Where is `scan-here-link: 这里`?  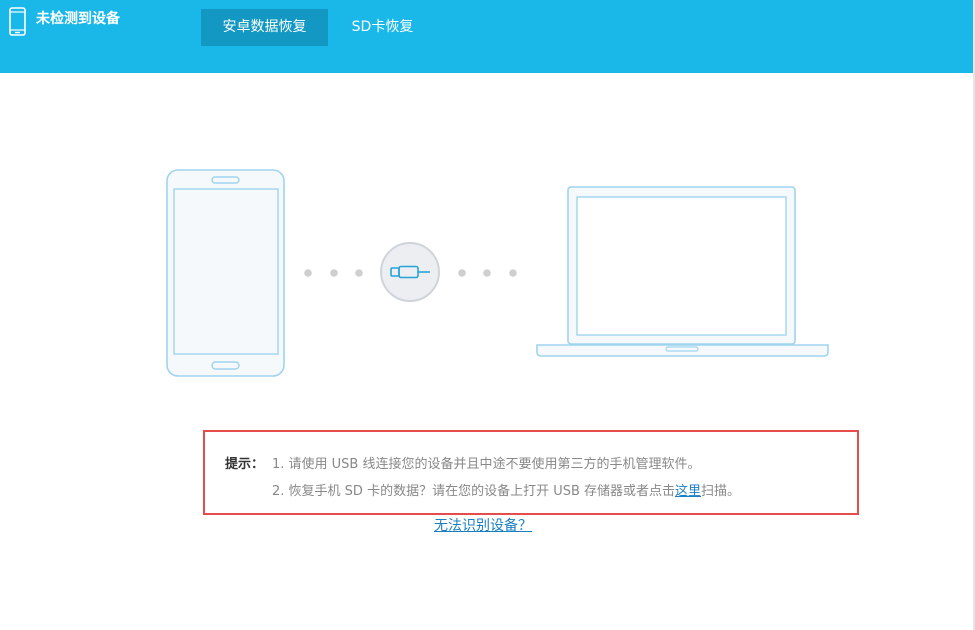 scan-here-link: 这里 is located at coordinates (688, 491).